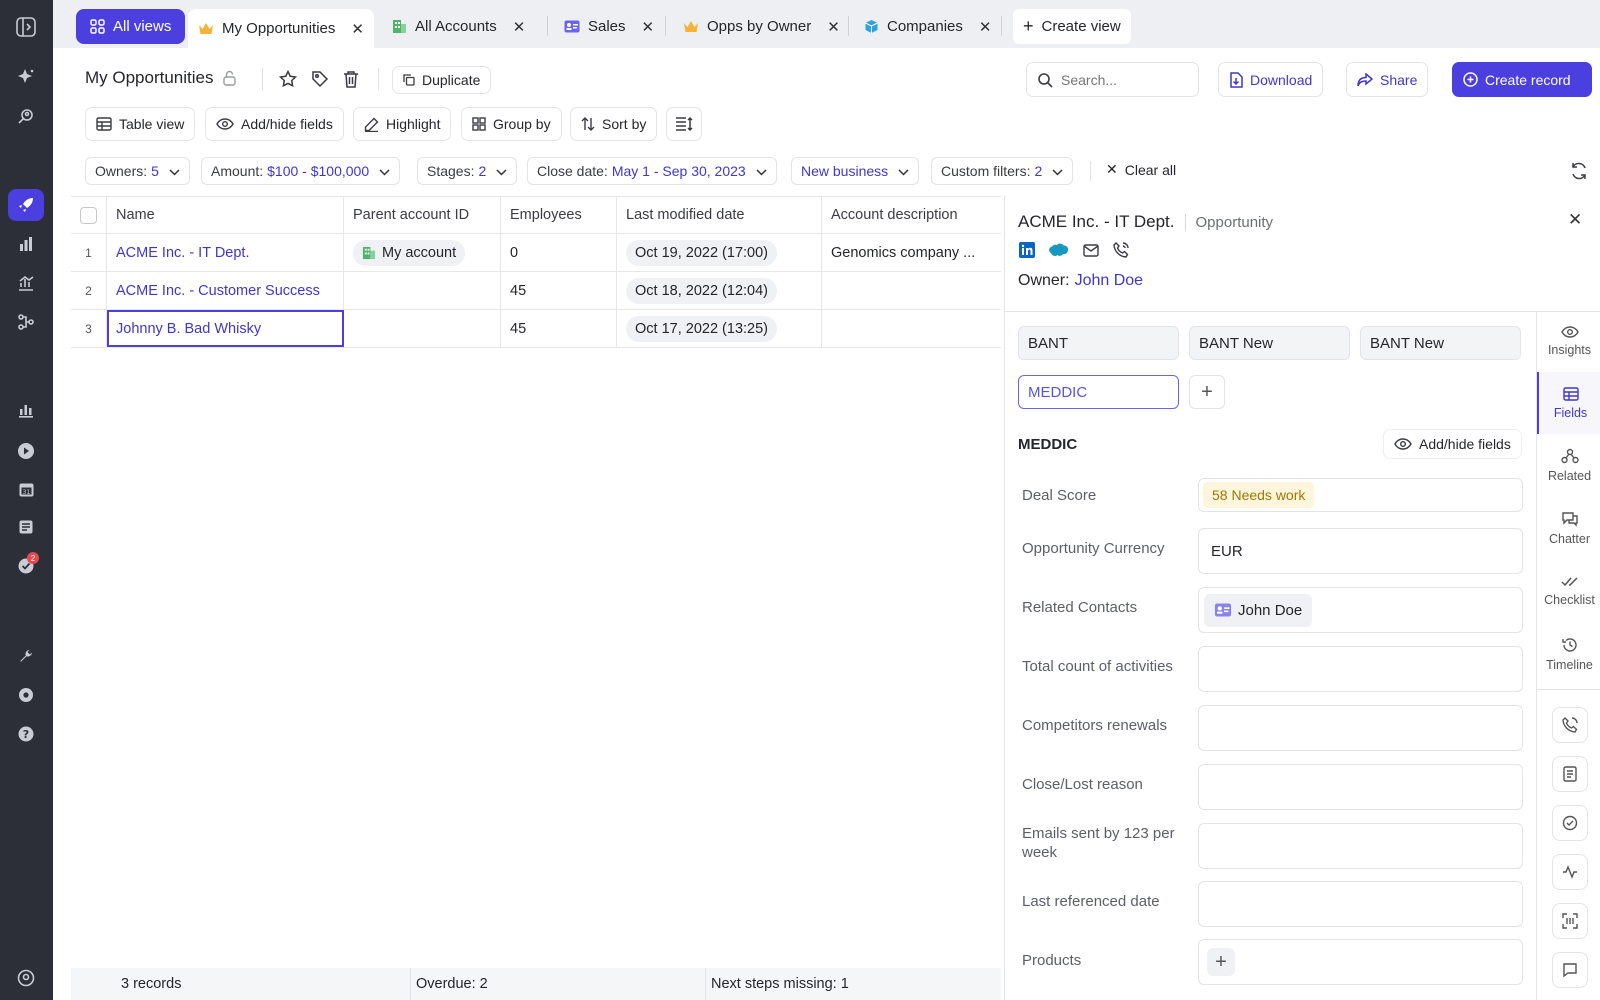  What do you see at coordinates (1360, 495) in the screenshot?
I see `deal-score-field: 58 Needs work` at bounding box center [1360, 495].